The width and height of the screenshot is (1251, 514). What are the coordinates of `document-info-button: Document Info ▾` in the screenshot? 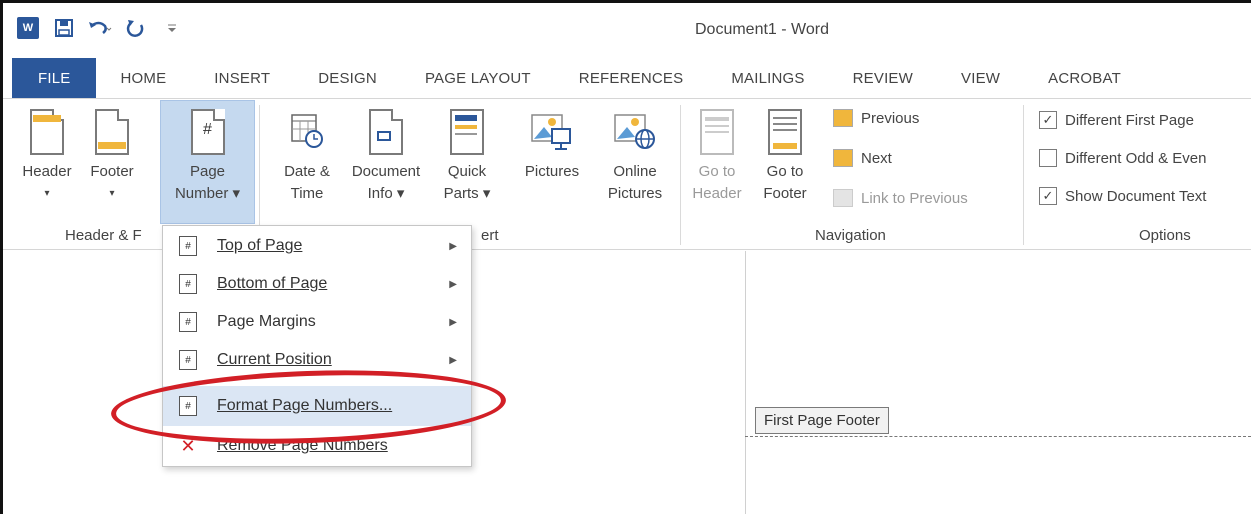 It's located at (386, 160).